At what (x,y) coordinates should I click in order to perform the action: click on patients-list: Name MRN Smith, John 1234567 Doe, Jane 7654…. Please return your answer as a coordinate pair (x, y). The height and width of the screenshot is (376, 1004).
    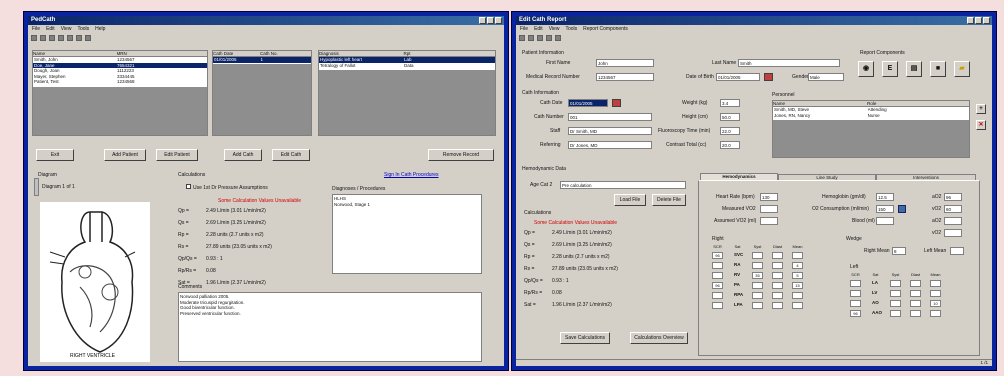
    Looking at the image, I should click on (120, 93).